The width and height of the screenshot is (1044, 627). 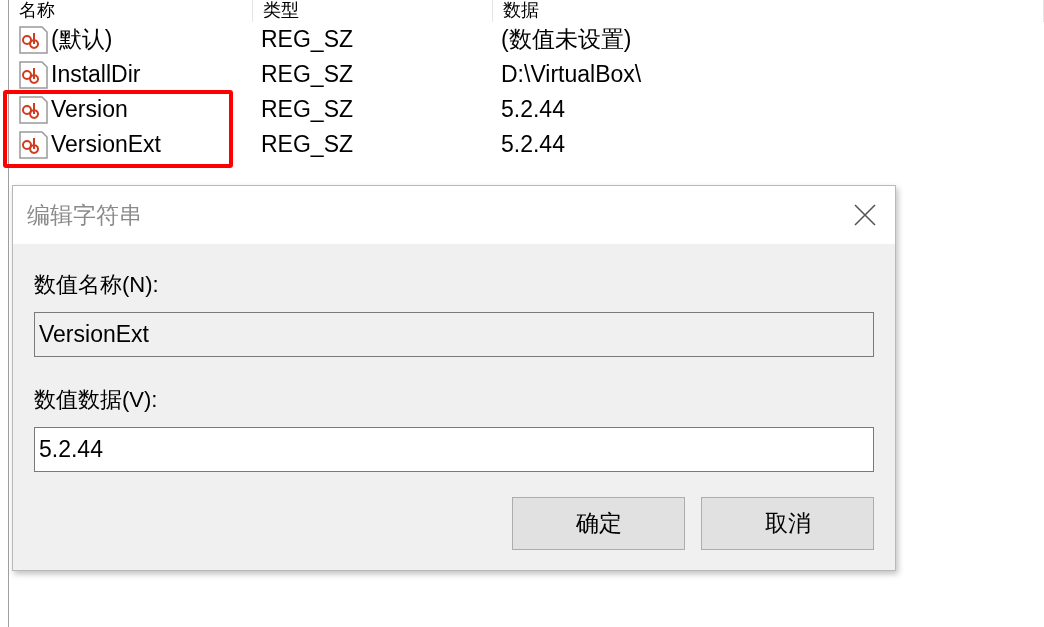 I want to click on ok-button: 确定, so click(x=598, y=523).